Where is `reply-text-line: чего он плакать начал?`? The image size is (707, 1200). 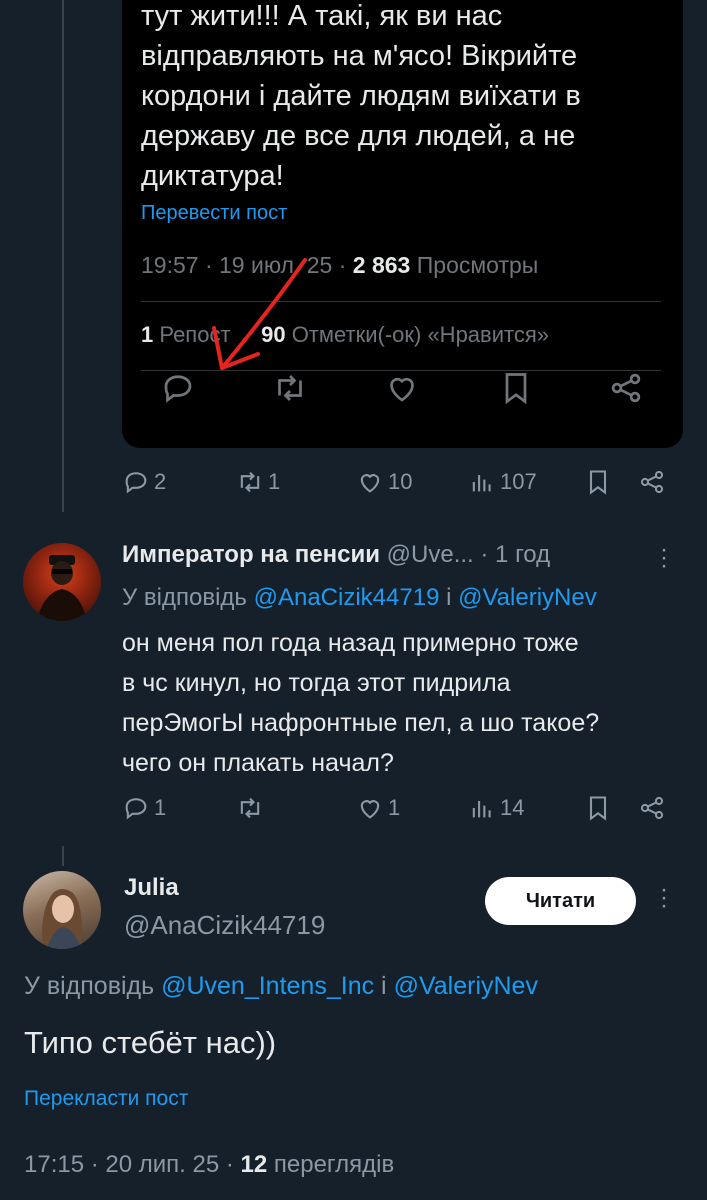
reply-text-line: чего он плакать начал? is located at coordinates (258, 763).